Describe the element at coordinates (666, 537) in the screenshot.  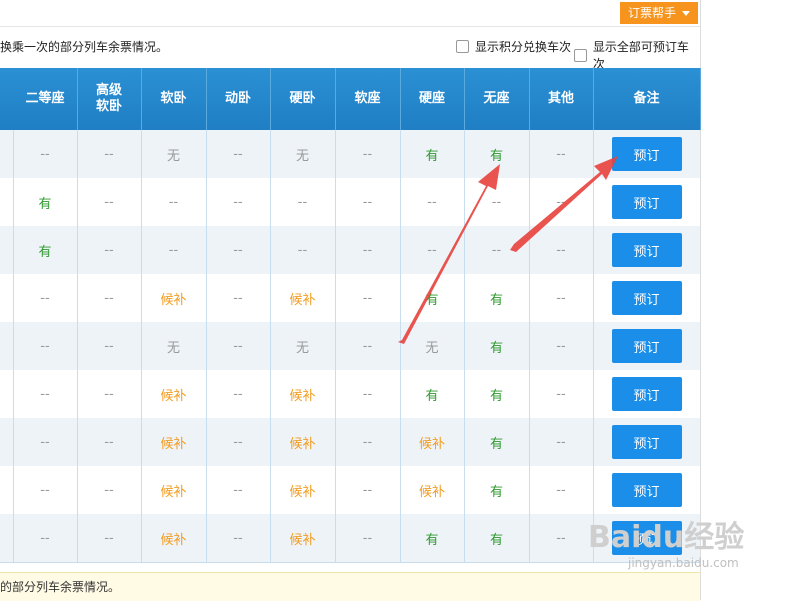
I see `watermark-brand: Baidu经验` at that location.